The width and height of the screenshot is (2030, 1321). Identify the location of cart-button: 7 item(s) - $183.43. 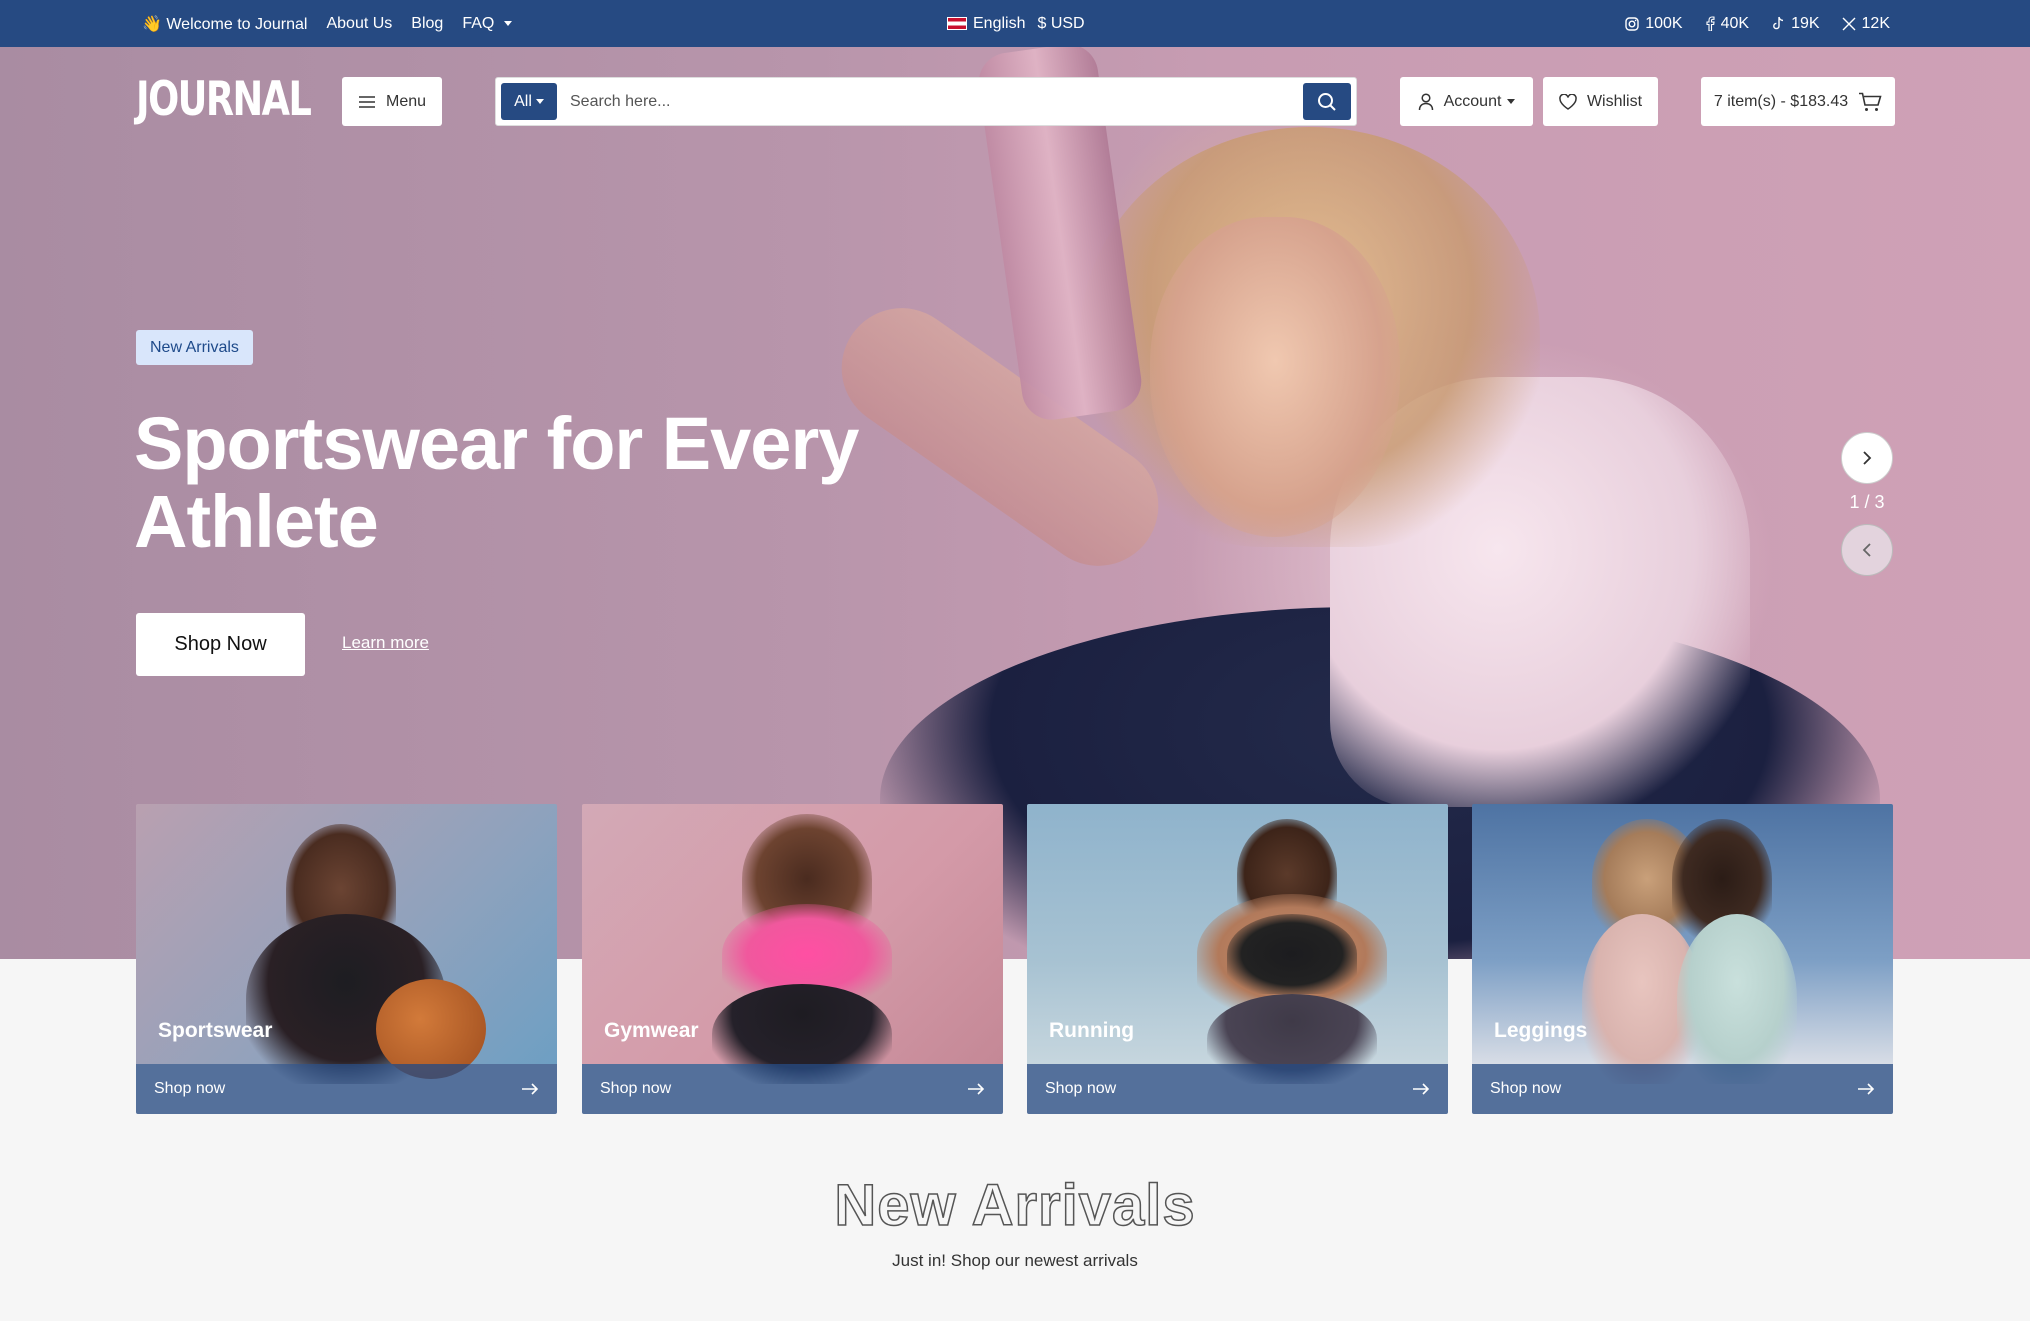
(1798, 101).